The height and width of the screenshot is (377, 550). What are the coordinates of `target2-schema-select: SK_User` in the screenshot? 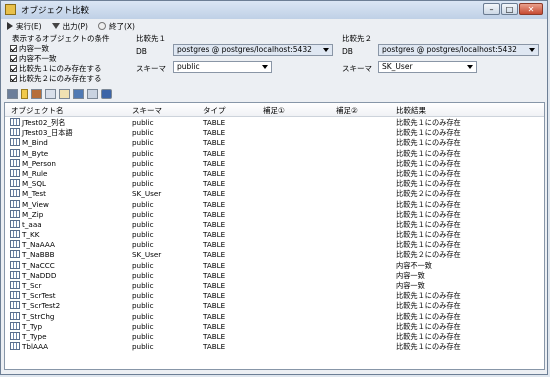 It's located at (427, 67).